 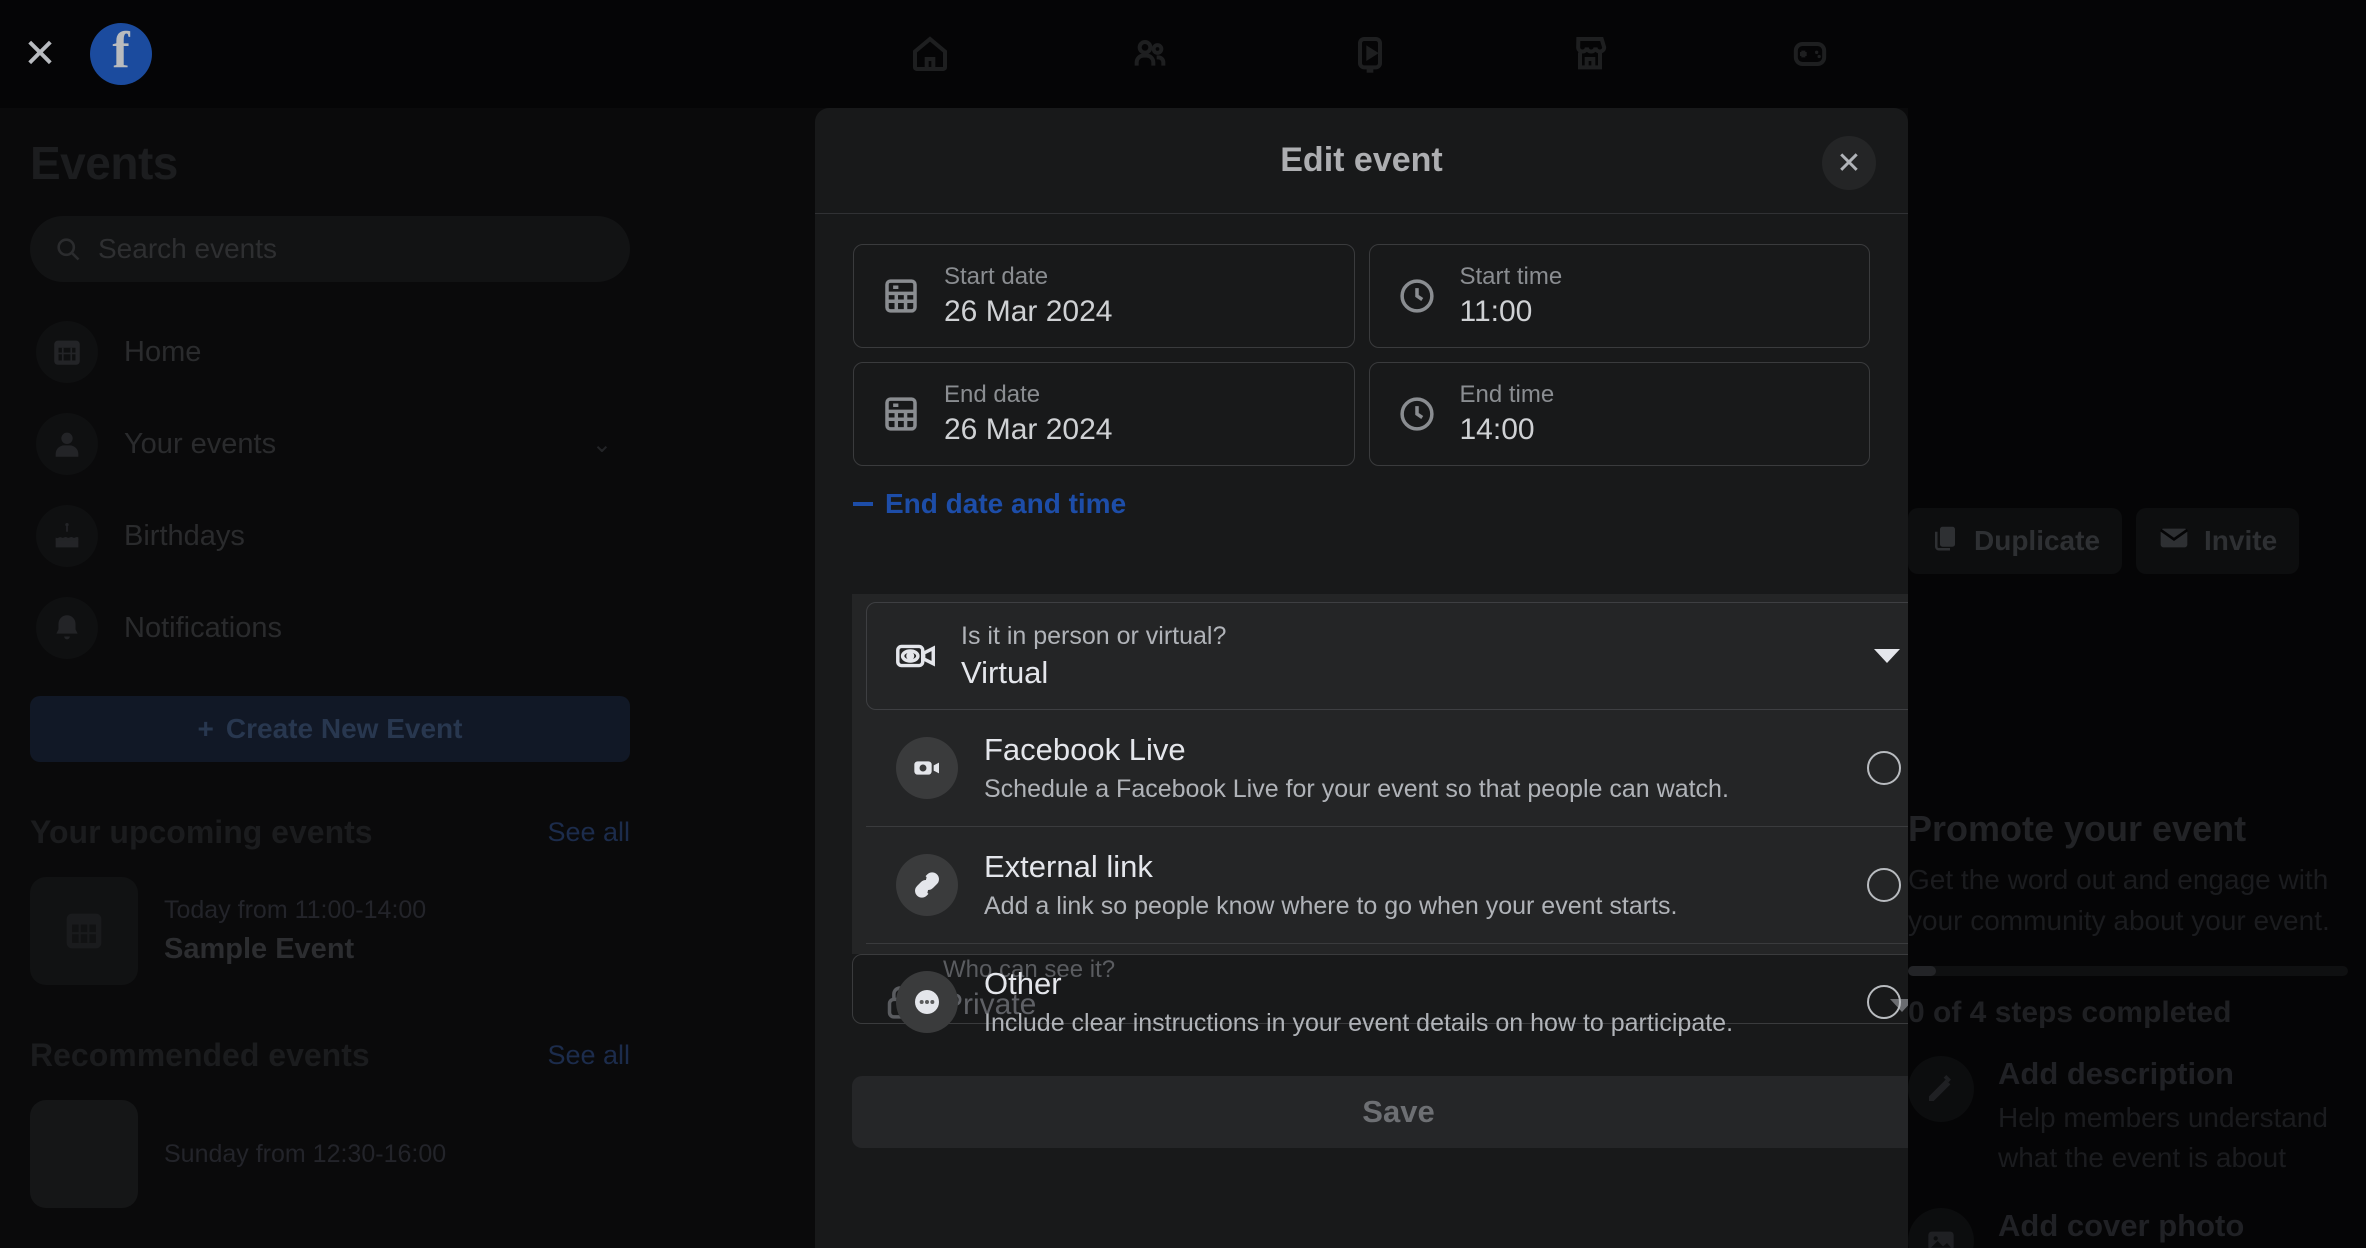 What do you see at coordinates (927, 768) in the screenshot?
I see `video-camera-icon` at bounding box center [927, 768].